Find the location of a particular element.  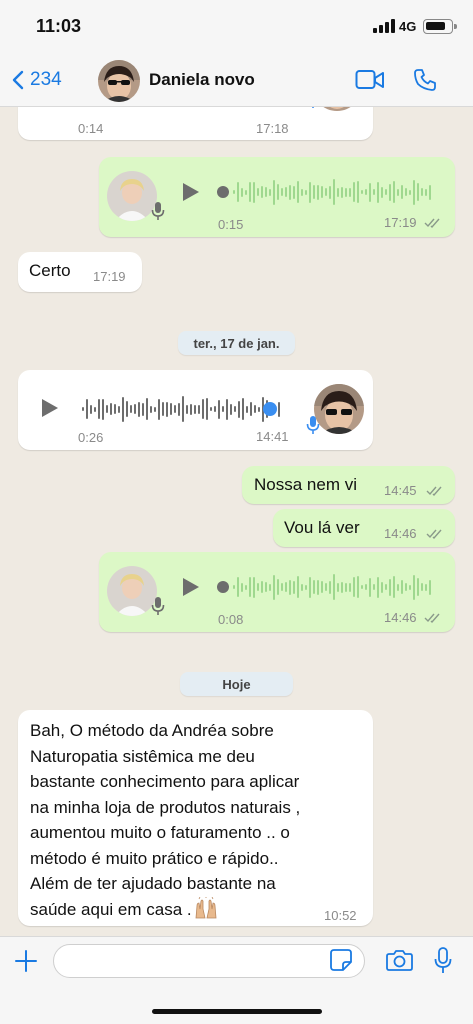

text-message: Certo 17:19 is located at coordinates (80, 272).